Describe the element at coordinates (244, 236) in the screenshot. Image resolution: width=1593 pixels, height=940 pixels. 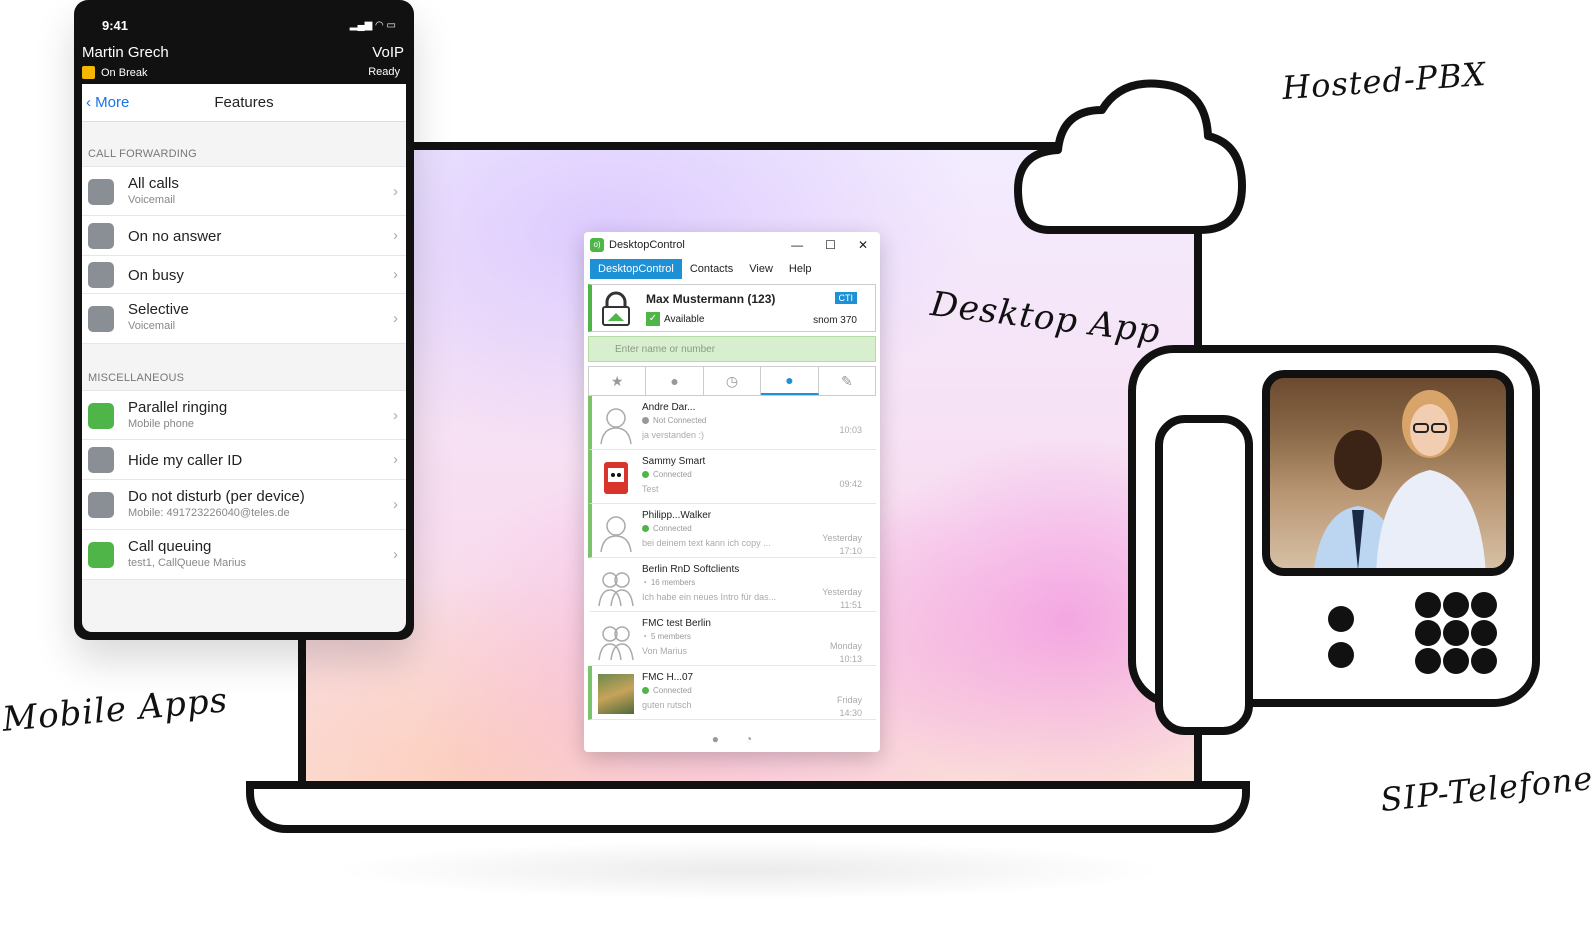
I see `row-no-answer: On no answer ›` at that location.